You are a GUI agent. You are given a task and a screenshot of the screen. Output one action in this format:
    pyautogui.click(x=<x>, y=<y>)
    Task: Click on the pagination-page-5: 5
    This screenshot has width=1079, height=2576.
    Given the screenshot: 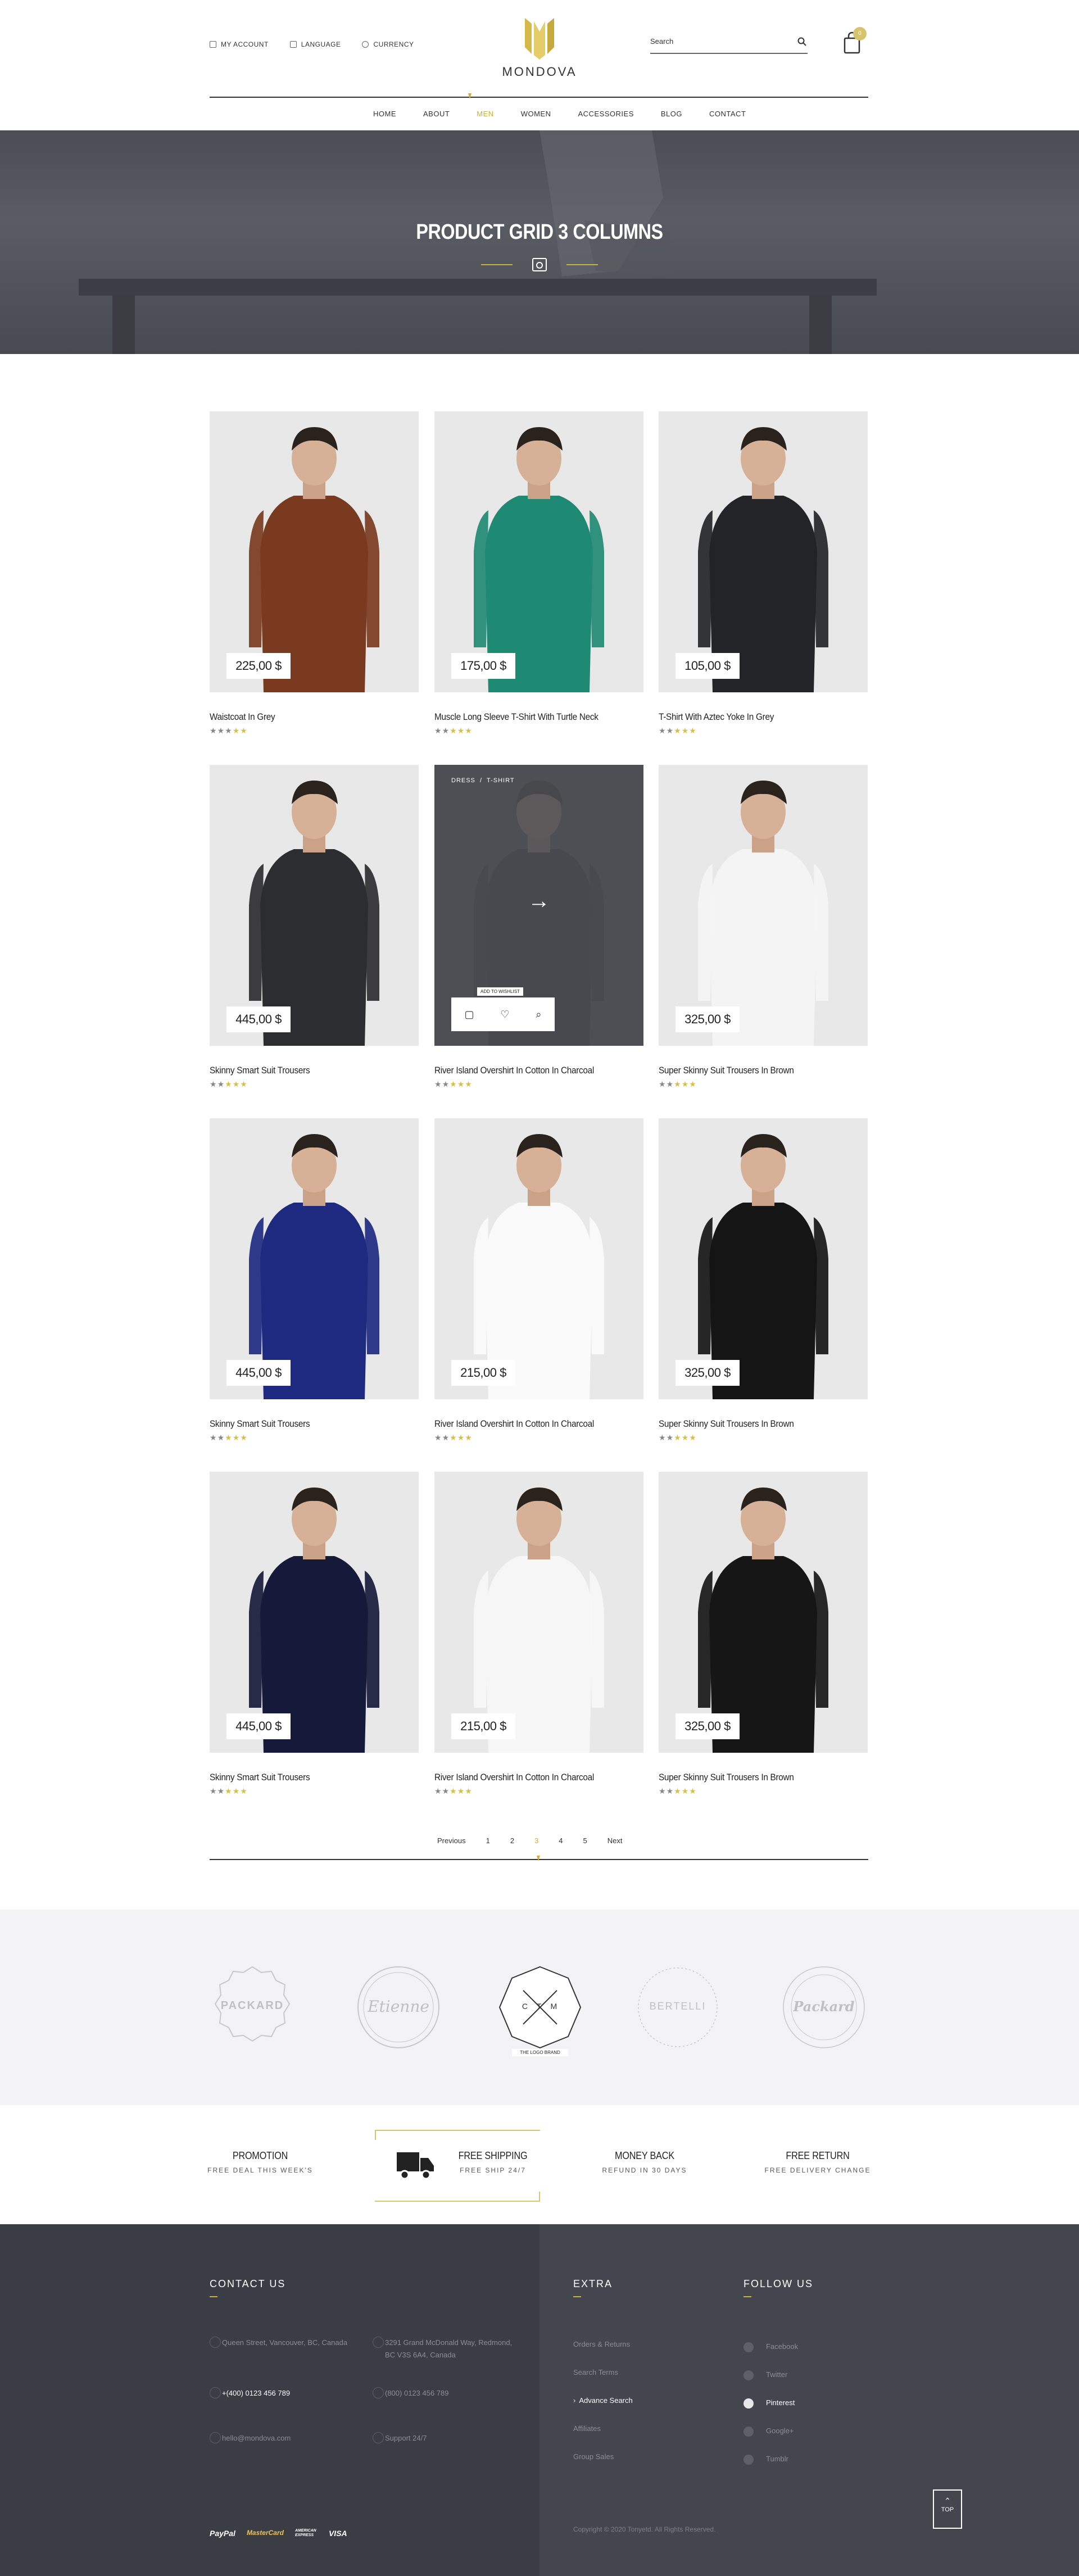 What is the action you would take?
    pyautogui.click(x=585, y=1840)
    